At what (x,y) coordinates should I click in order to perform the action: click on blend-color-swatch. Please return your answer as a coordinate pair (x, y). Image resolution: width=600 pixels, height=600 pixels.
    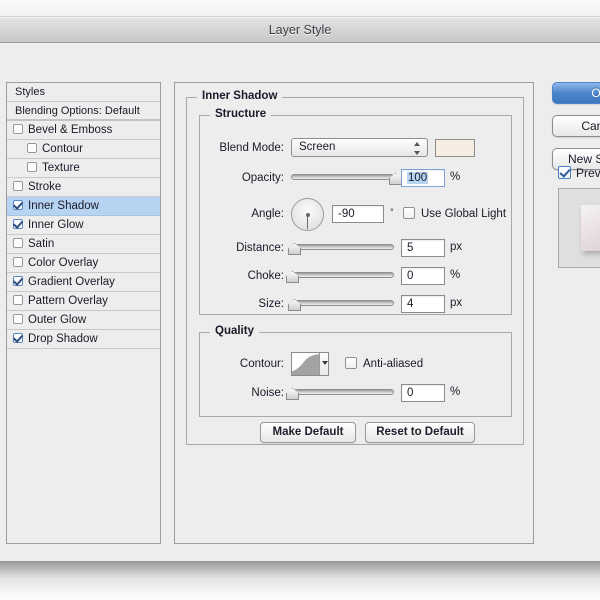
    Looking at the image, I should click on (455, 148).